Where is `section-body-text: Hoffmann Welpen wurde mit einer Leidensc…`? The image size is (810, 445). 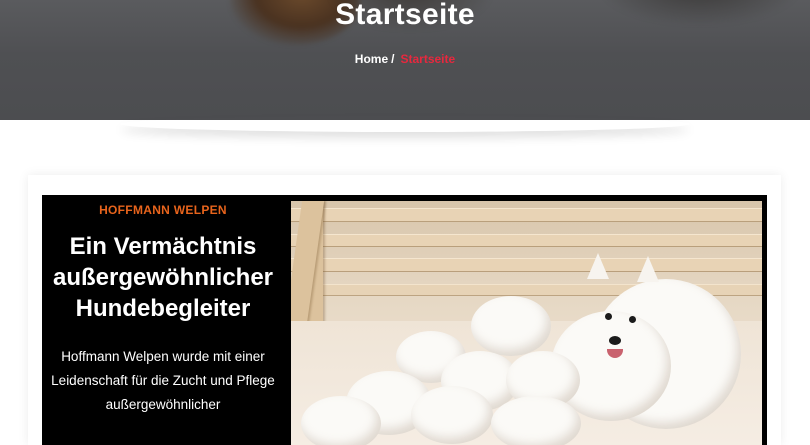
section-body-text: Hoffmann Welpen wurde mit einer Leidensc… is located at coordinates (163, 380).